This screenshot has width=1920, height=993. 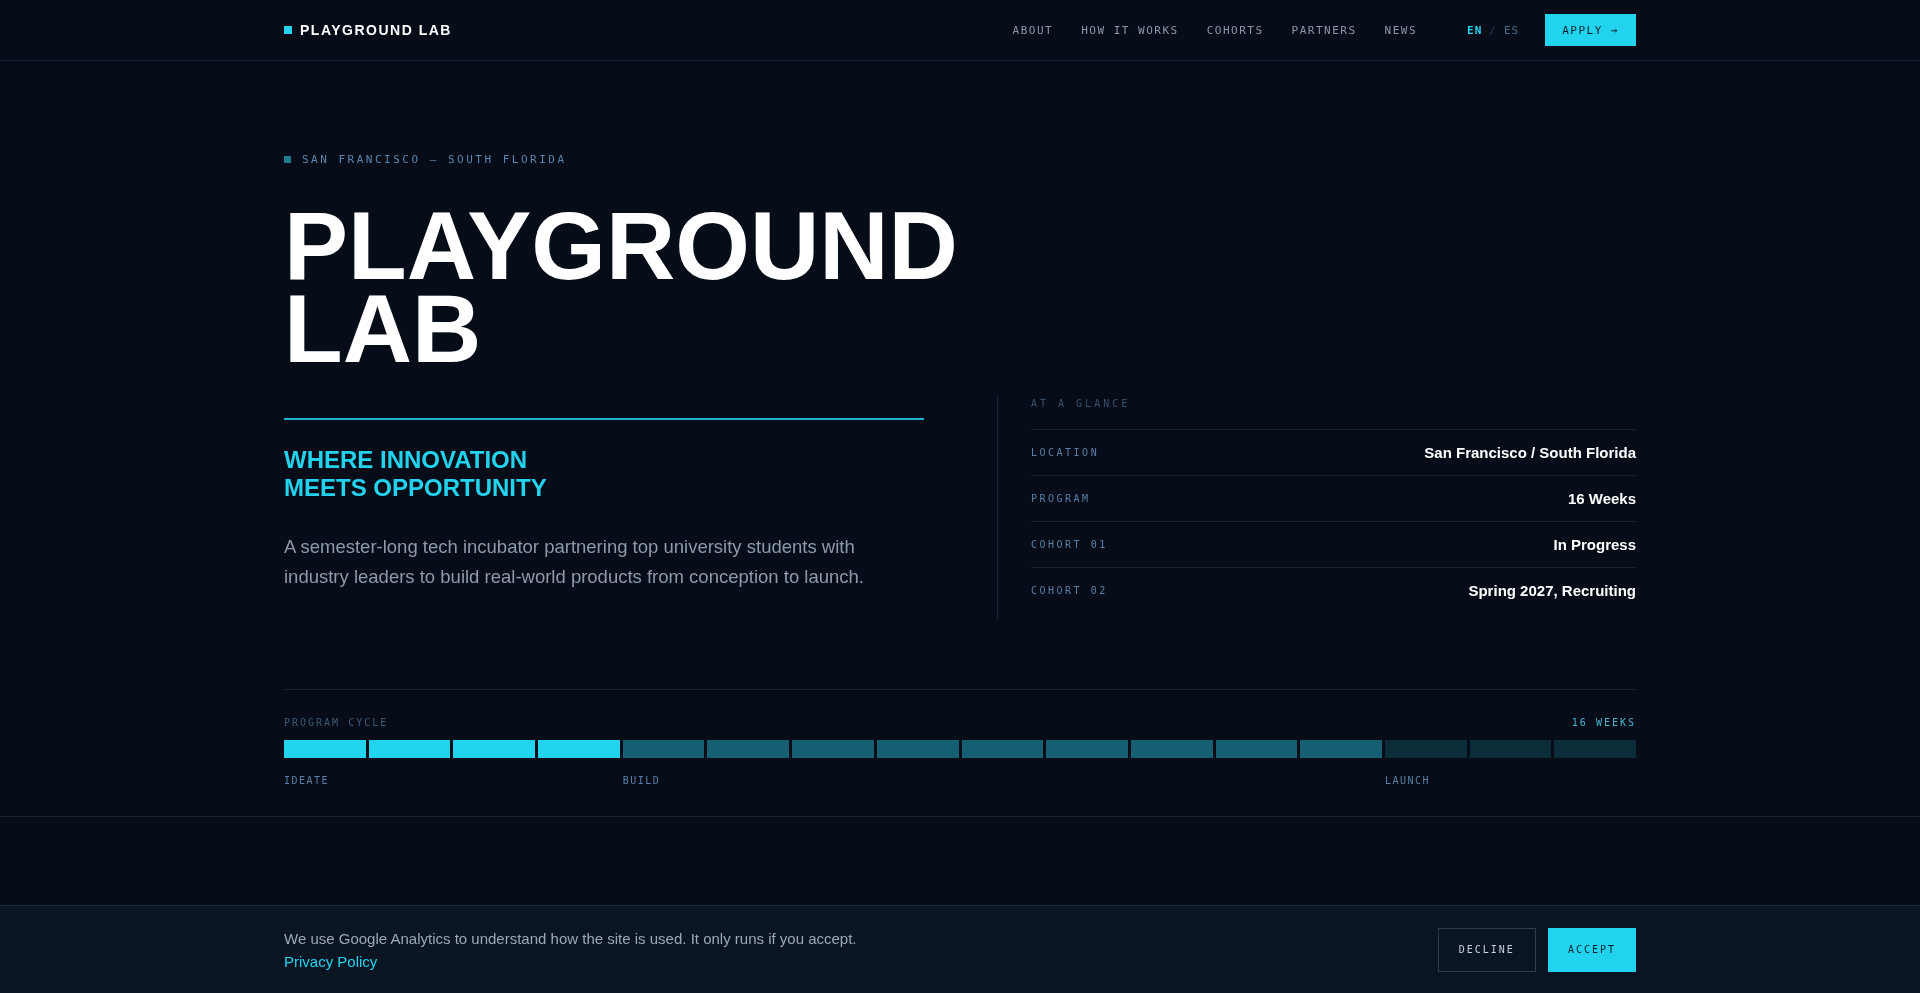 What do you see at coordinates (1061, 498) in the screenshot?
I see `glance-label: PROGRAM` at bounding box center [1061, 498].